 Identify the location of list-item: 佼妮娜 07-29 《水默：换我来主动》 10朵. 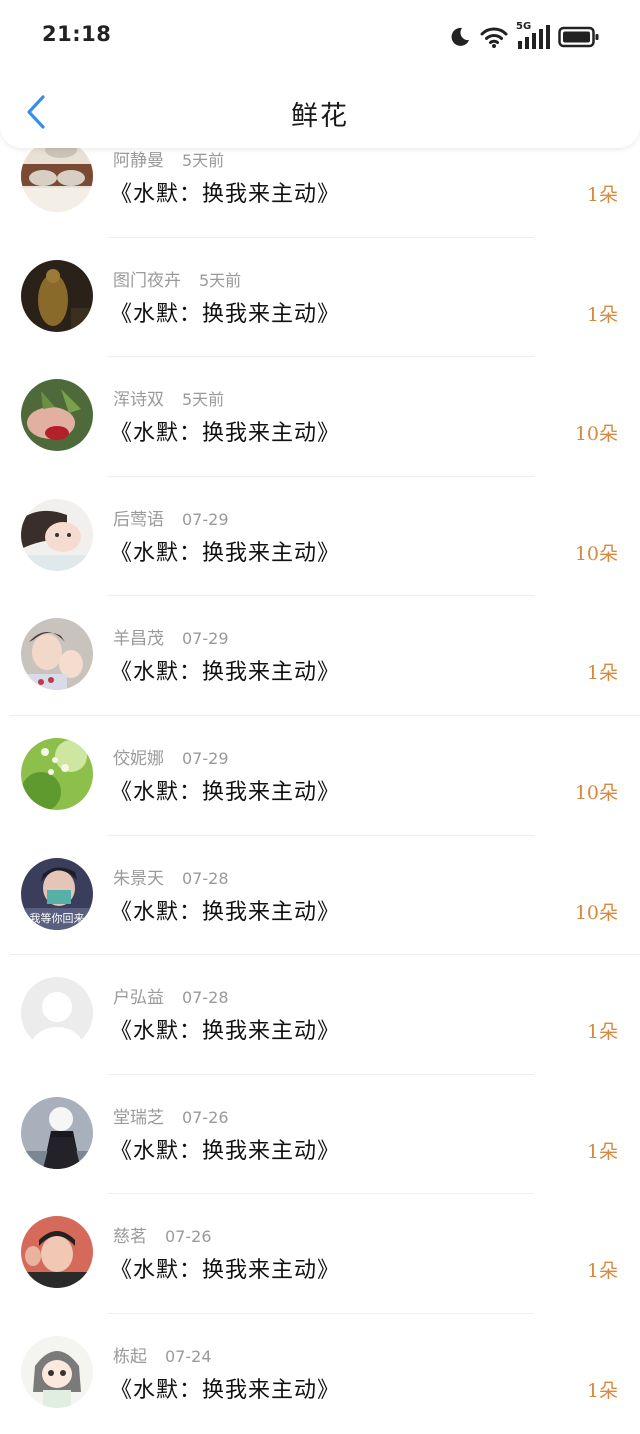
(320, 776).